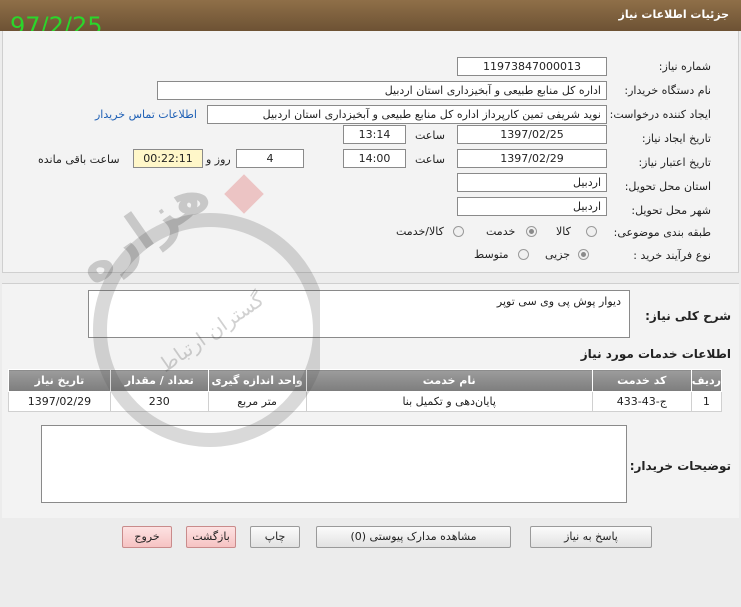 The width and height of the screenshot is (741, 607). What do you see at coordinates (667, 186) in the screenshot?
I see `province-label: استان محل تحویل:` at bounding box center [667, 186].